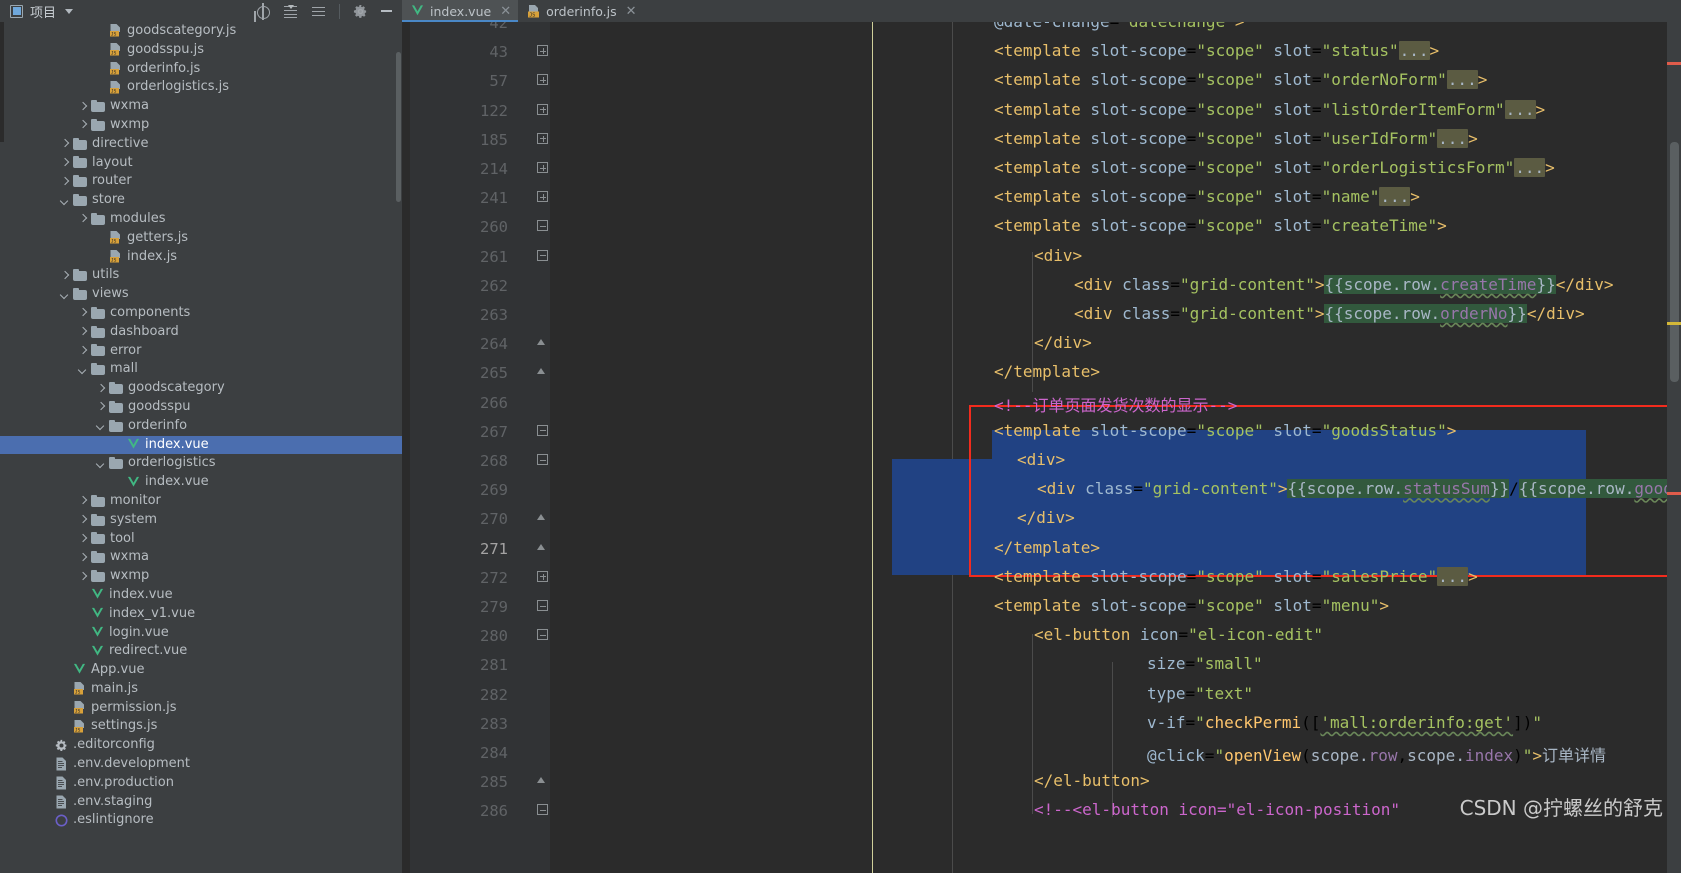 Image resolution: width=1681 pixels, height=873 pixels. Describe the element at coordinates (201, 764) in the screenshot. I see `tree-item--env-development: .env.development` at that location.